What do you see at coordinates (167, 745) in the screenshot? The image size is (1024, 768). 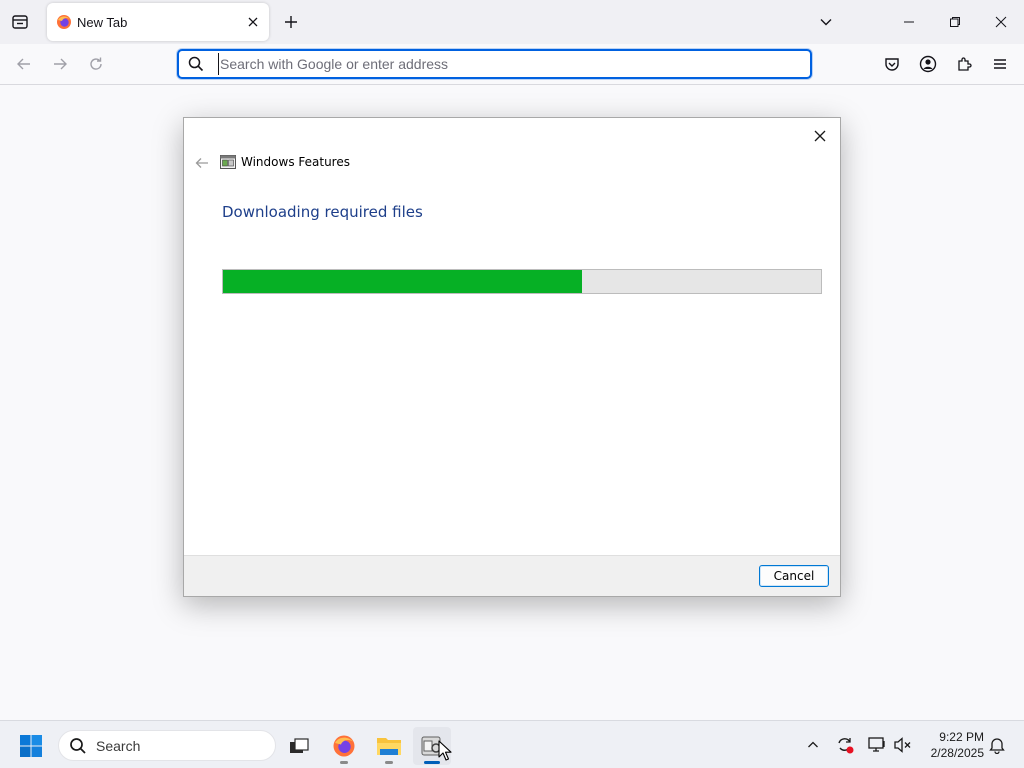 I see `taskbar-search: Search` at bounding box center [167, 745].